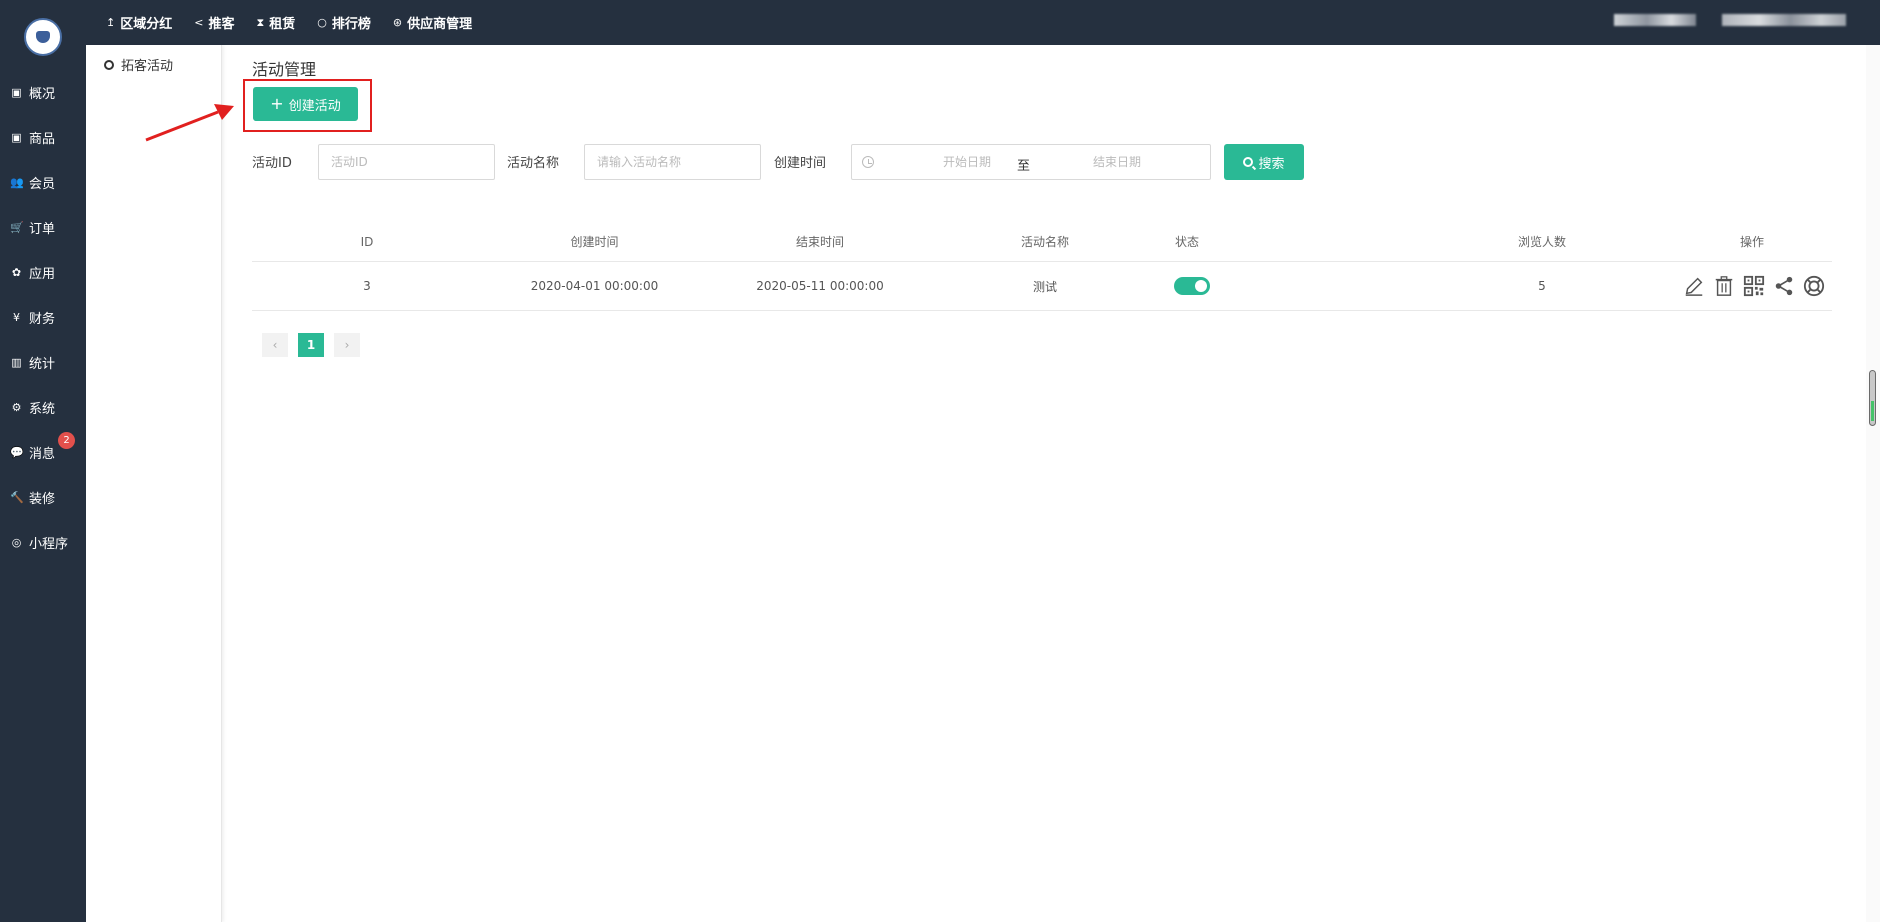 This screenshot has height=922, width=1880. Describe the element at coordinates (1248, 162) in the screenshot. I see `search-icon` at that location.